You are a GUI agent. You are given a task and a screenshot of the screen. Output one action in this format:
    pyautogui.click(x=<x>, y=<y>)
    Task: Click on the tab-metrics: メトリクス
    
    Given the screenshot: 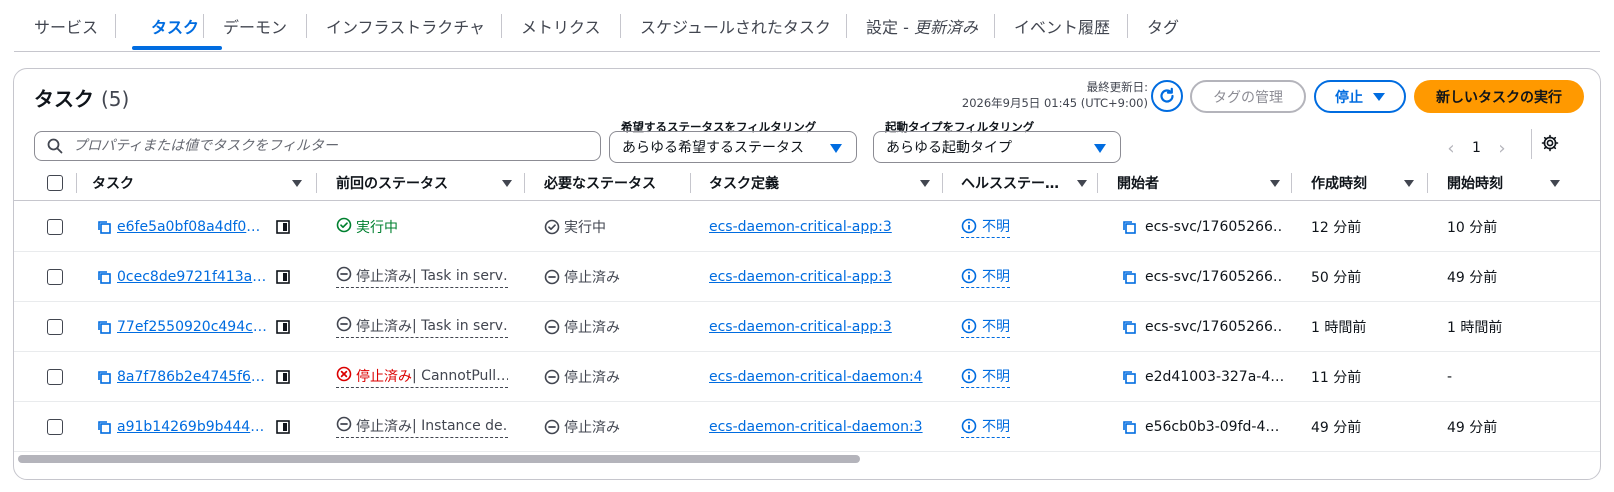 What is the action you would take?
    pyautogui.click(x=561, y=26)
    